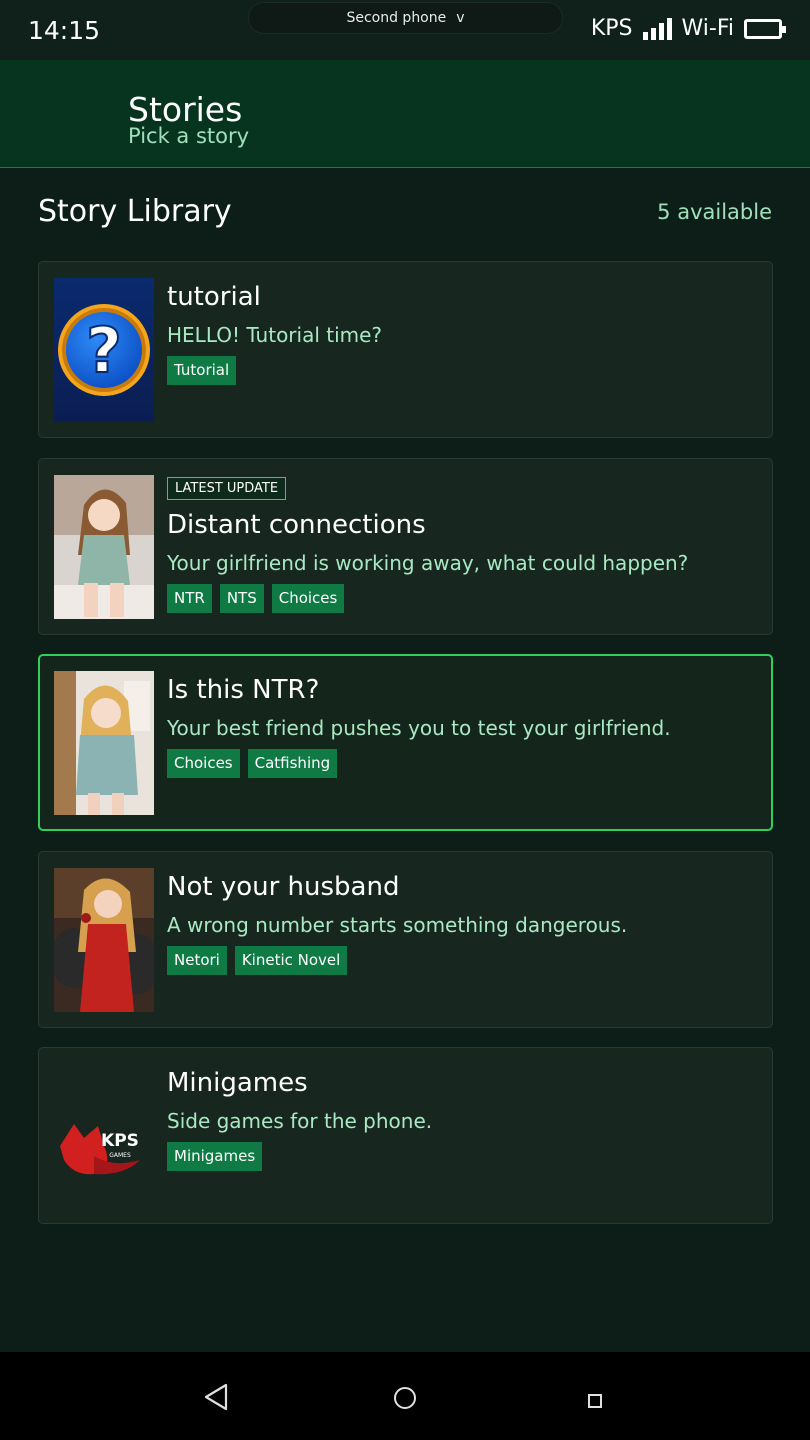 This screenshot has height=1440, width=810. What do you see at coordinates (227, 488) in the screenshot?
I see `latest-update-badge: LATEST UPDATE` at bounding box center [227, 488].